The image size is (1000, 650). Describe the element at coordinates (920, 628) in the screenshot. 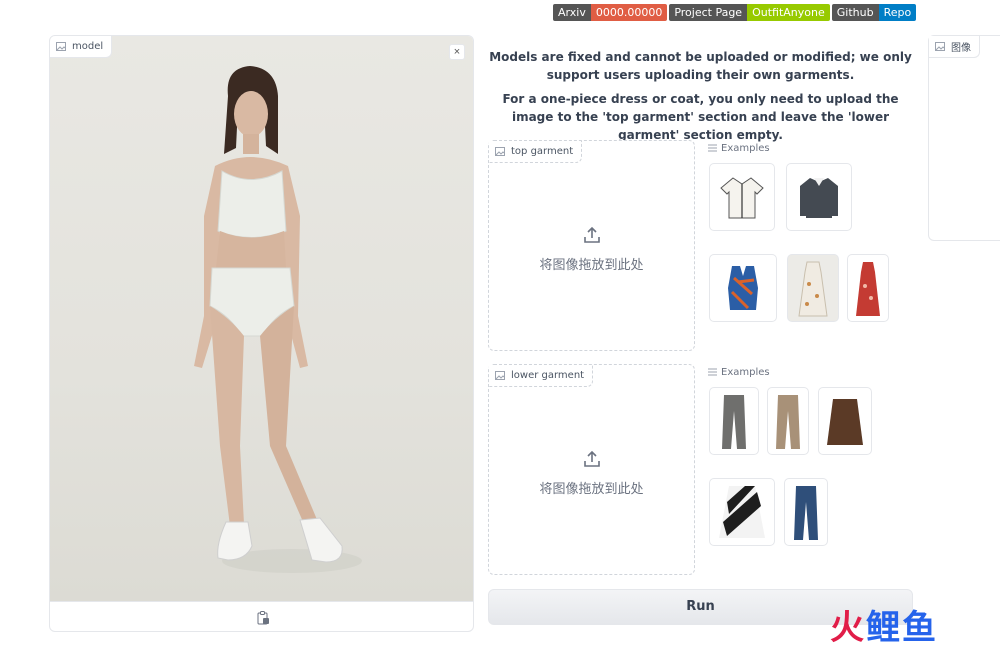

I see `watermark-char: 鱼` at that location.